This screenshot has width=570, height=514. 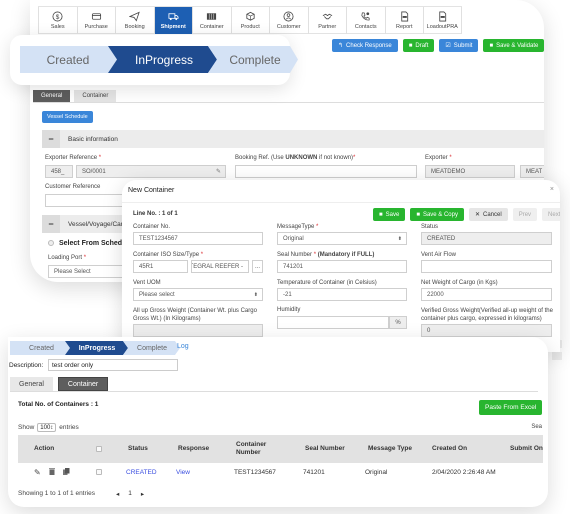 I want to click on description-input: test order only, so click(x=113, y=365).